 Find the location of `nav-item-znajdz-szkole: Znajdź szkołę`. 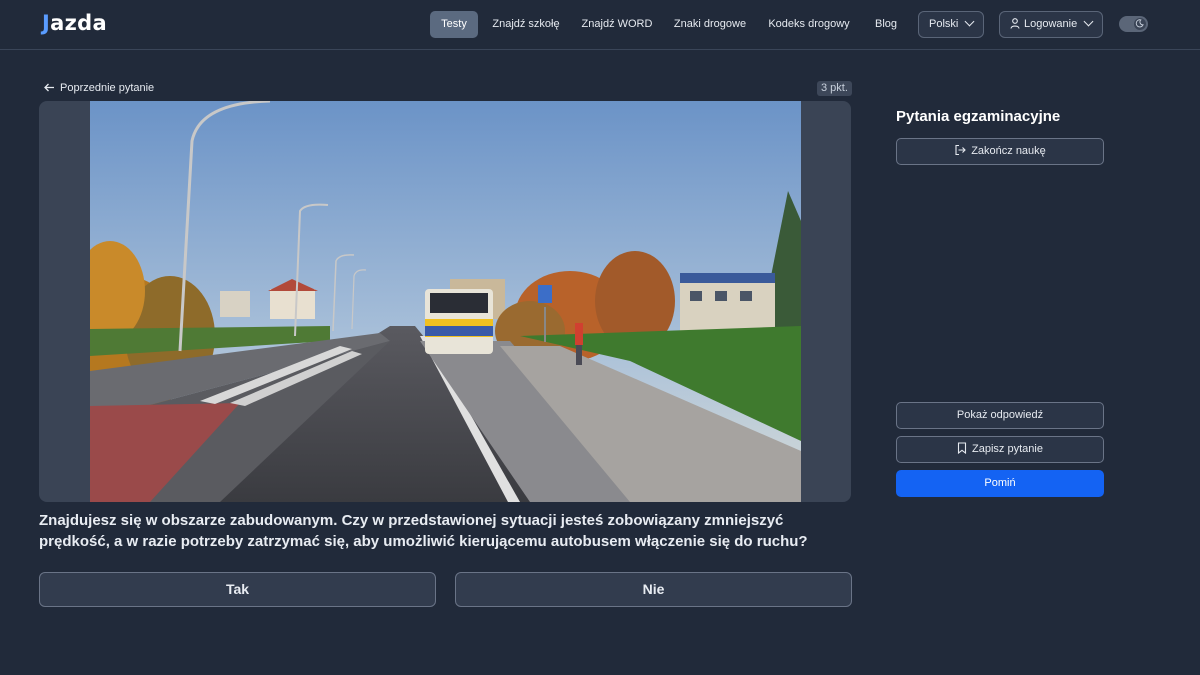

nav-item-znajdz-szkole: Znajdź szkołę is located at coordinates (526, 24).